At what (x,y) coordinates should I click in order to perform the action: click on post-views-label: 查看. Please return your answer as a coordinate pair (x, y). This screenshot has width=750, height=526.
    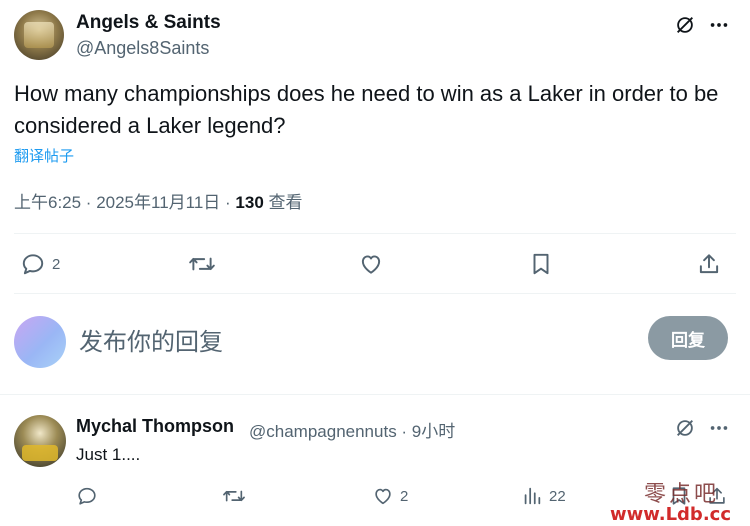
    Looking at the image, I should click on (283, 202).